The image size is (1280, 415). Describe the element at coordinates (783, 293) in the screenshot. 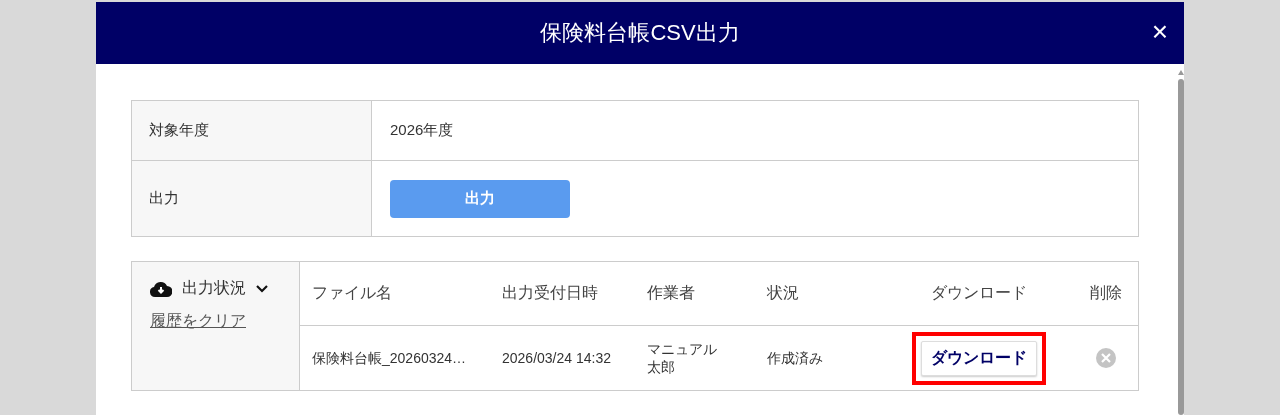

I see `column-header: 状況` at that location.